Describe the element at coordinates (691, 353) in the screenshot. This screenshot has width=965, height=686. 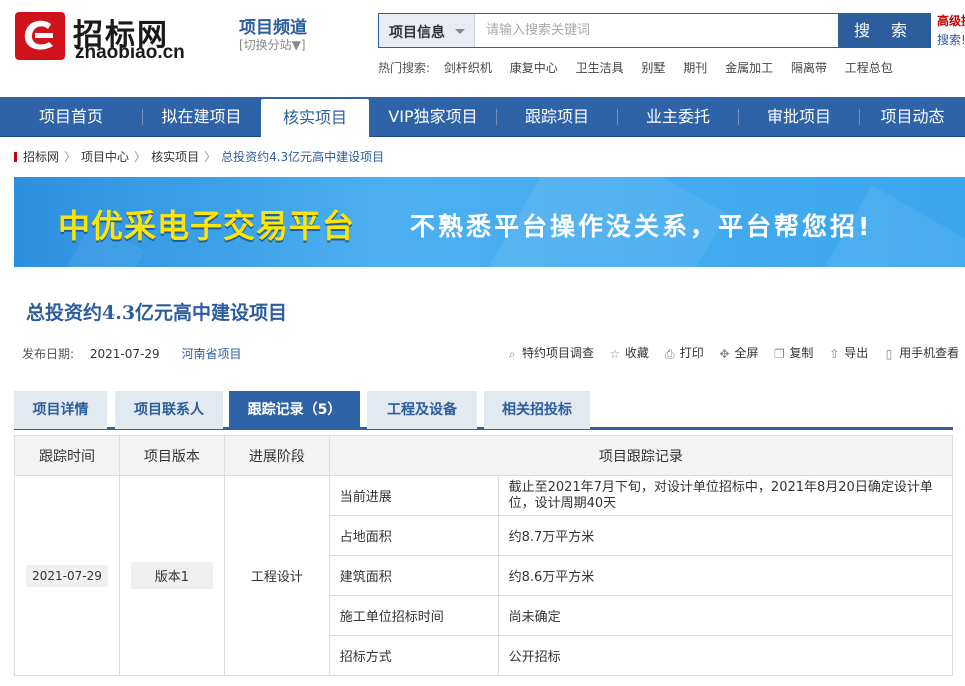
I see `tool-label: 打印` at that location.